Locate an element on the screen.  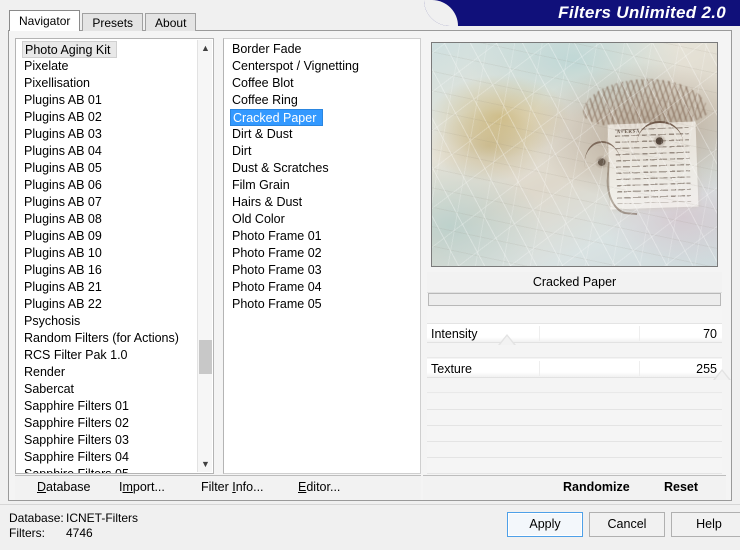
preset-bar is located at coordinates (574, 299).